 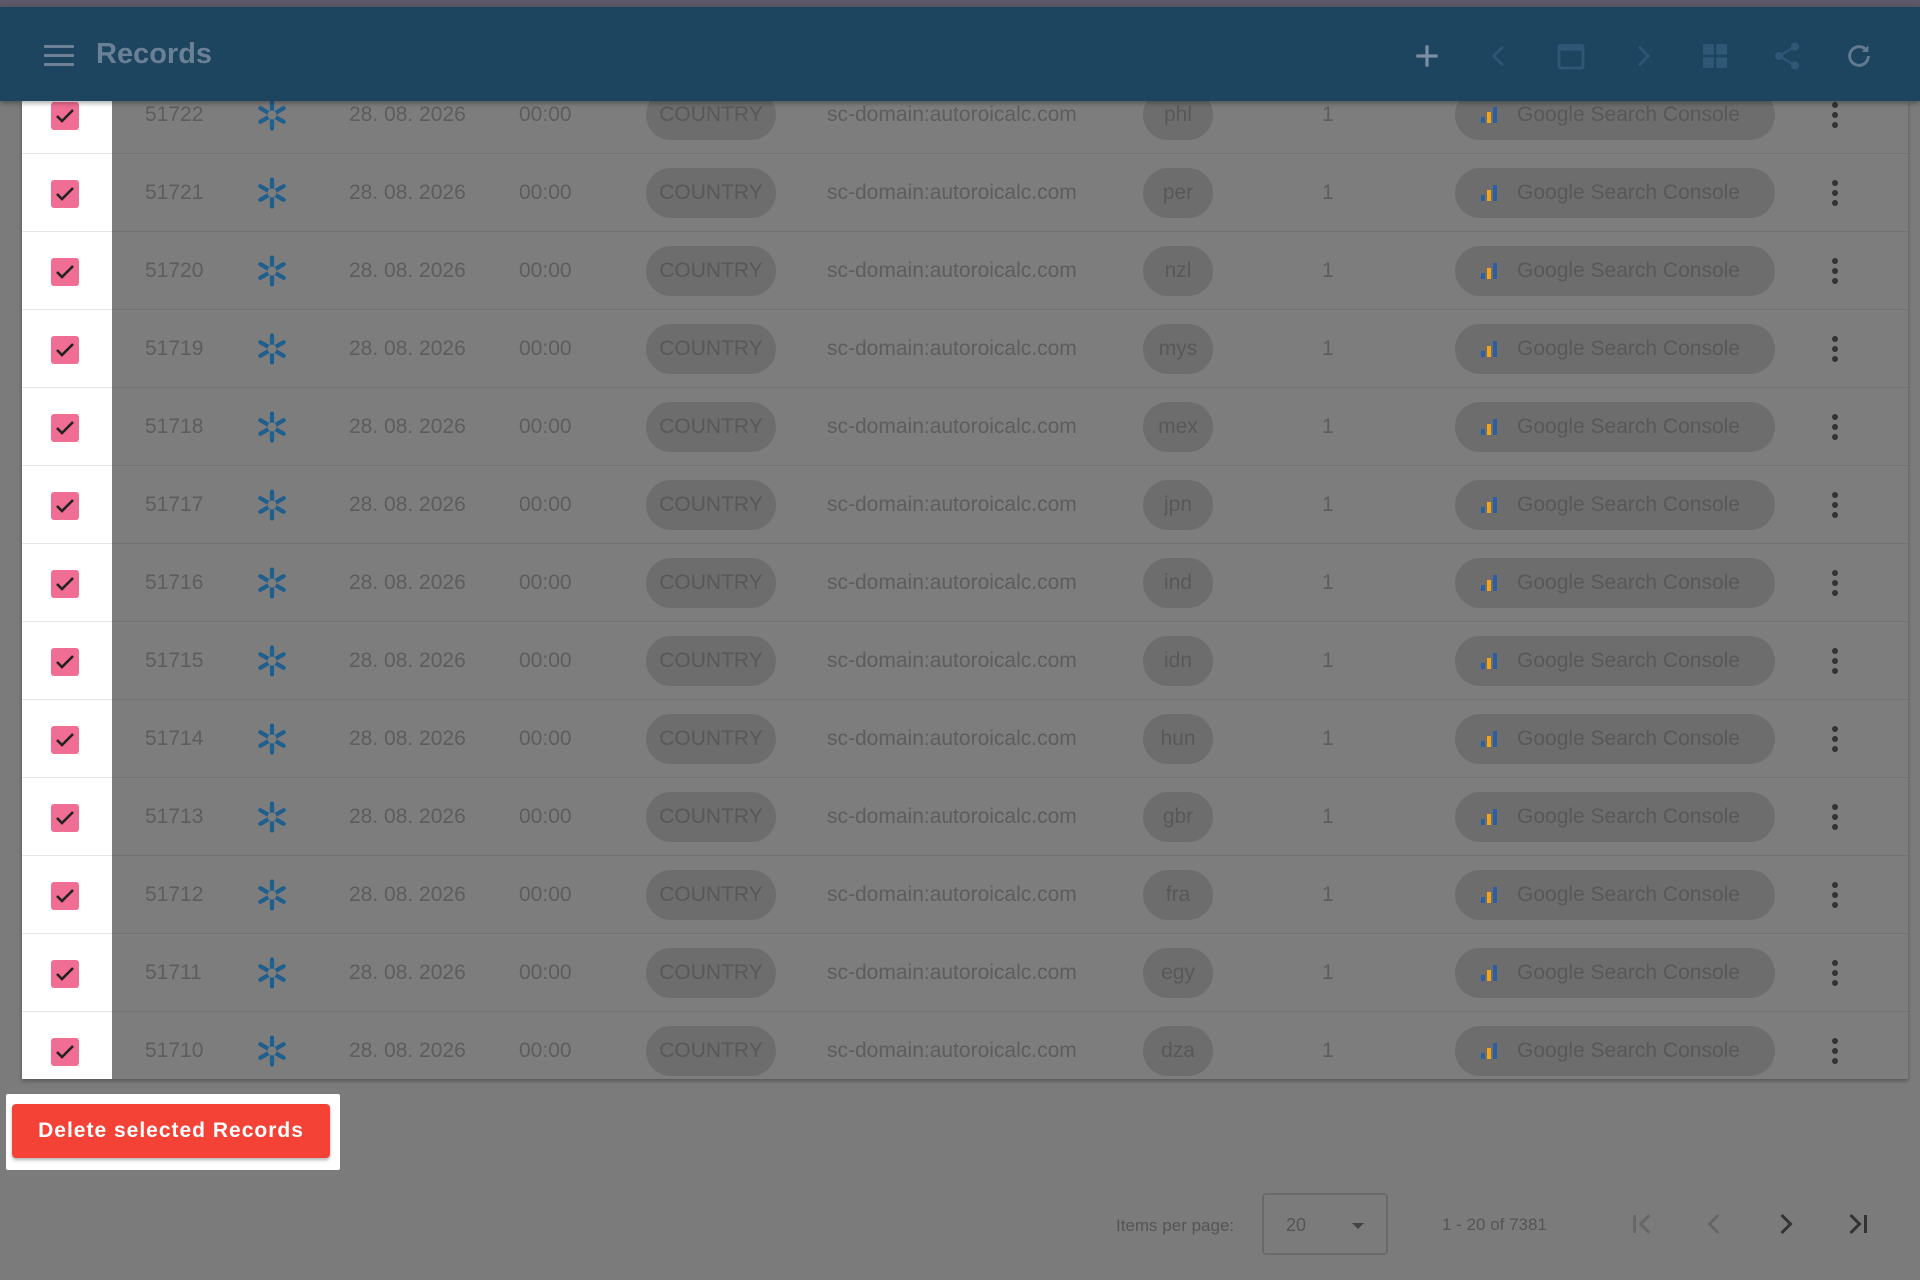 I want to click on delete-selected-button: Delete selected Records, so click(x=171, y=1131).